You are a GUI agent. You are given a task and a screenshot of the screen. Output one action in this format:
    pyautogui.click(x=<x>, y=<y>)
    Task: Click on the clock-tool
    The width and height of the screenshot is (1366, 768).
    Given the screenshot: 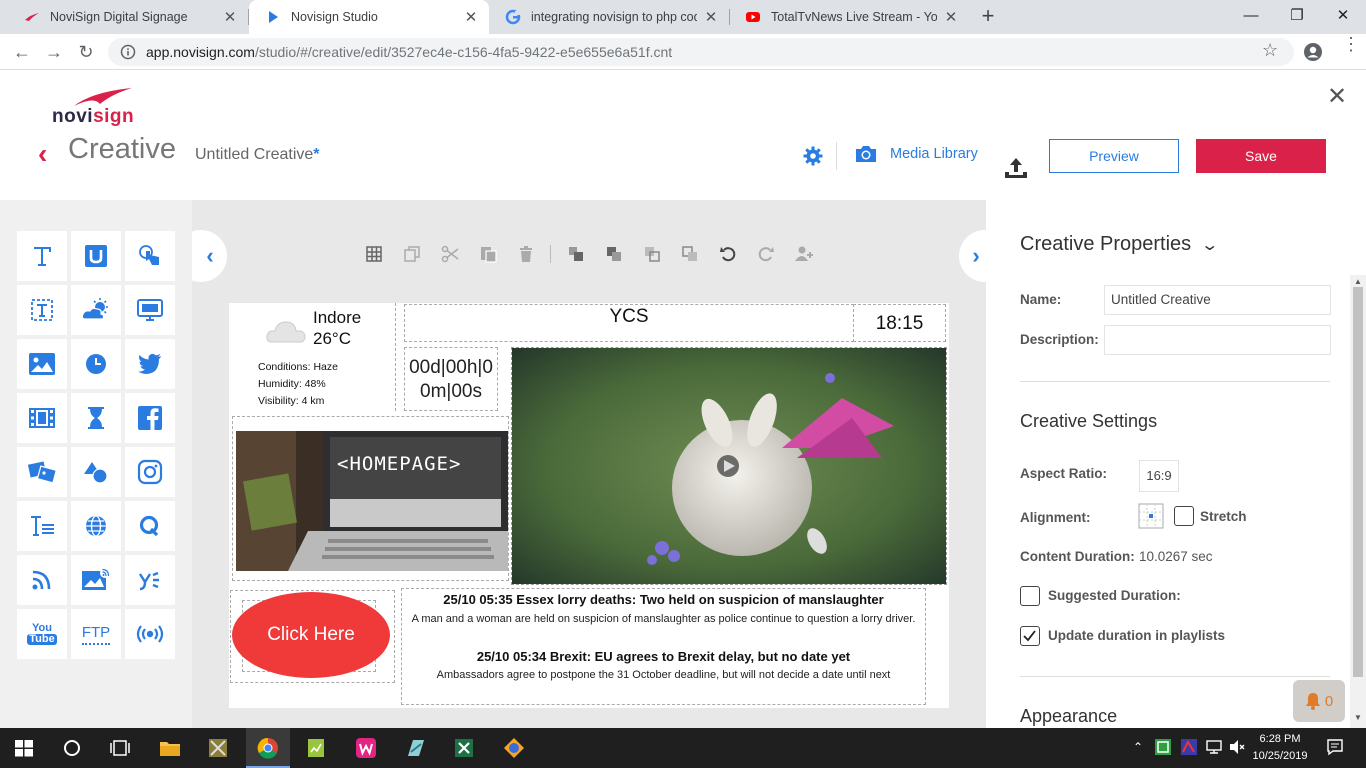 What is the action you would take?
    pyautogui.click(x=96, y=364)
    